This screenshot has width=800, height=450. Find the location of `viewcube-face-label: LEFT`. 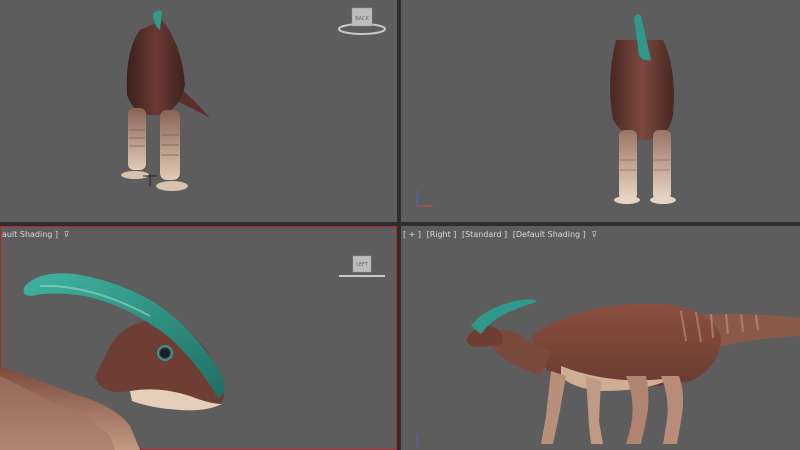

viewcube-face-label: LEFT is located at coordinates (362, 265).